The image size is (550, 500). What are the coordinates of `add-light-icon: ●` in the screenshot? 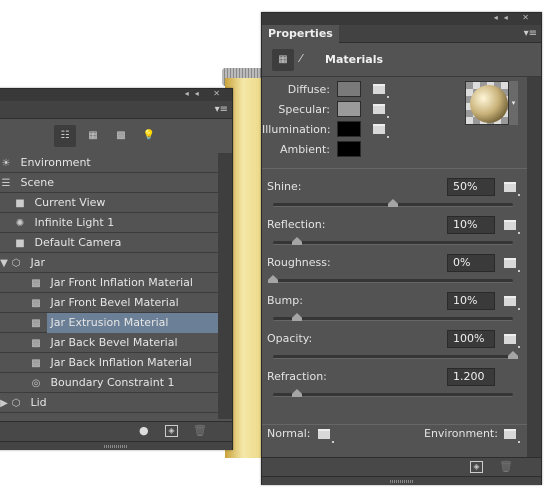 It's located at (144, 430).